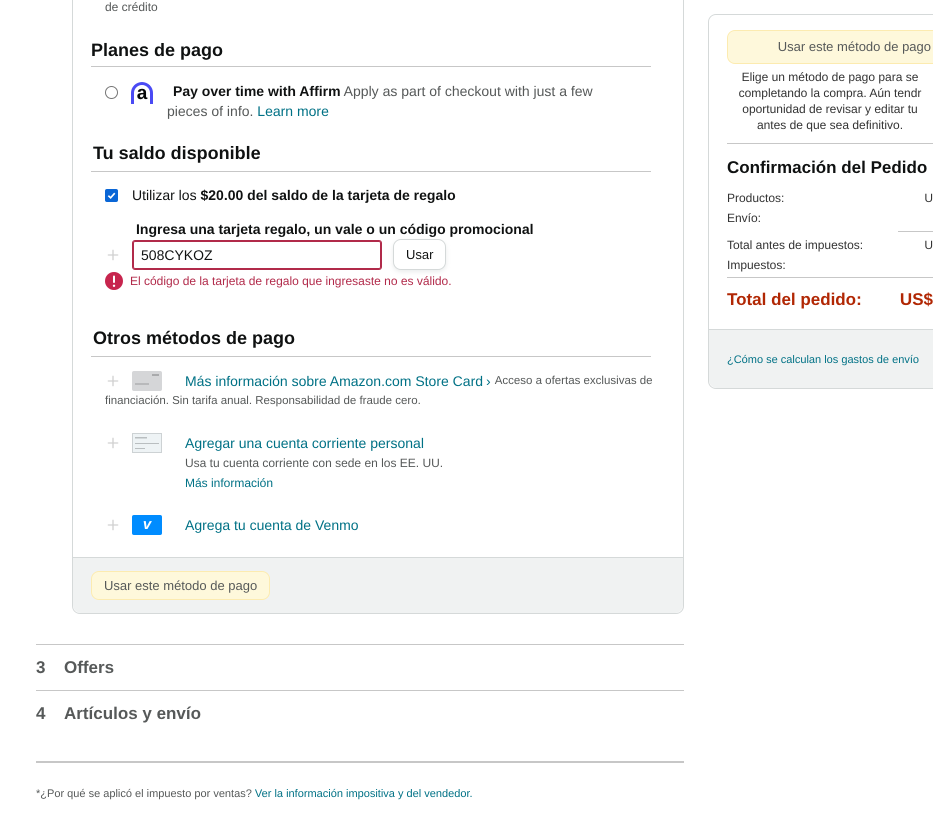  I want to click on section-heading: Planes de pago, so click(157, 50).